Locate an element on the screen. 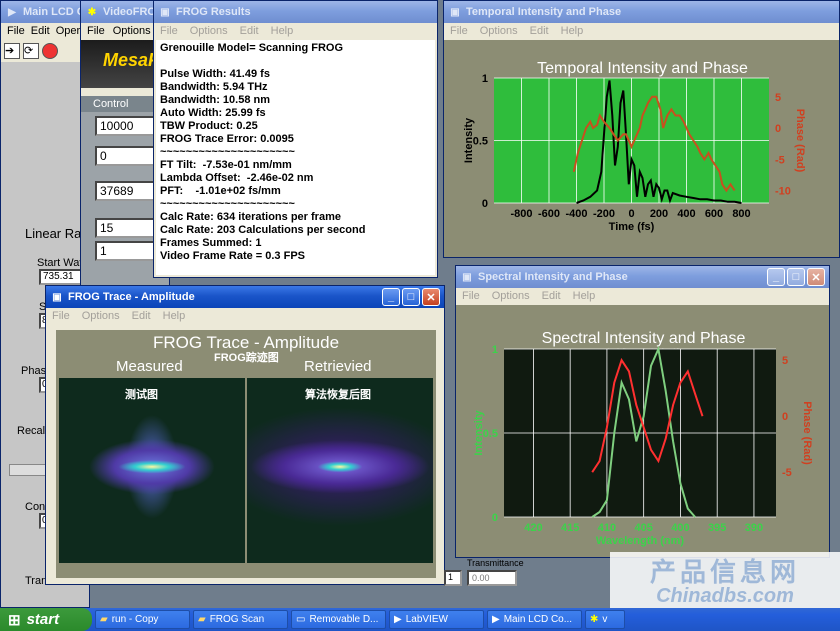 The width and height of the screenshot is (840, 631). results-line: Calc Rate: 203 Calculations per second is located at coordinates (263, 230).